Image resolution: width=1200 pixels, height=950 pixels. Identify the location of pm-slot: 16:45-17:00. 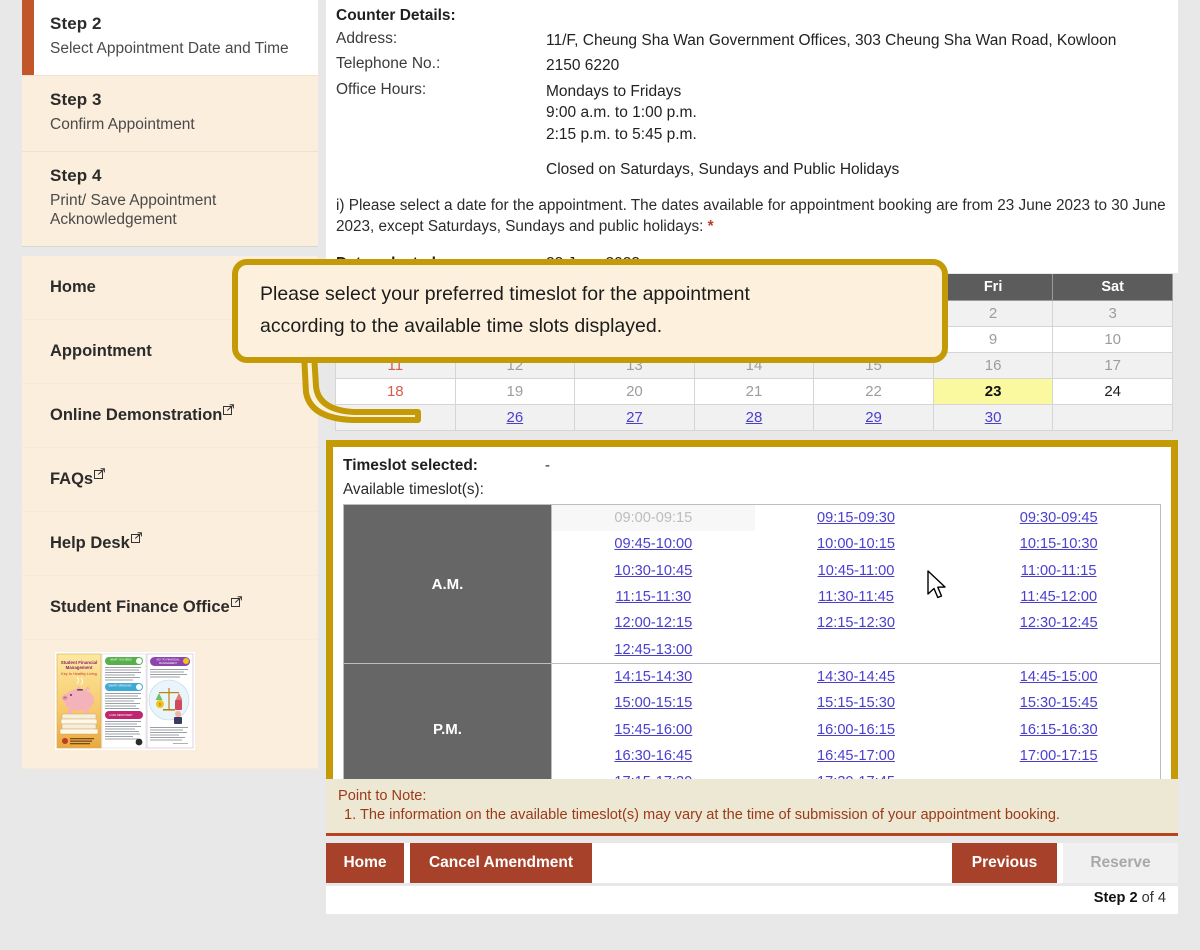
(856, 756).